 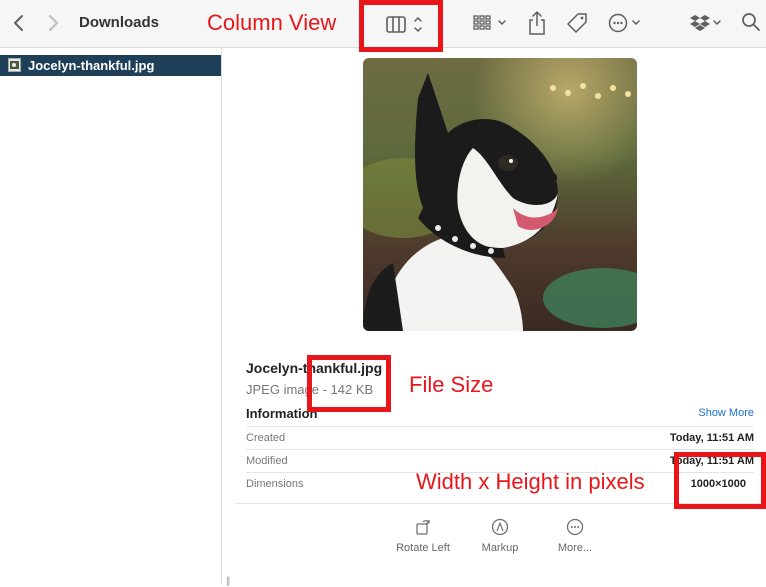 What do you see at coordinates (423, 527) in the screenshot?
I see `rotate-left-icon` at bounding box center [423, 527].